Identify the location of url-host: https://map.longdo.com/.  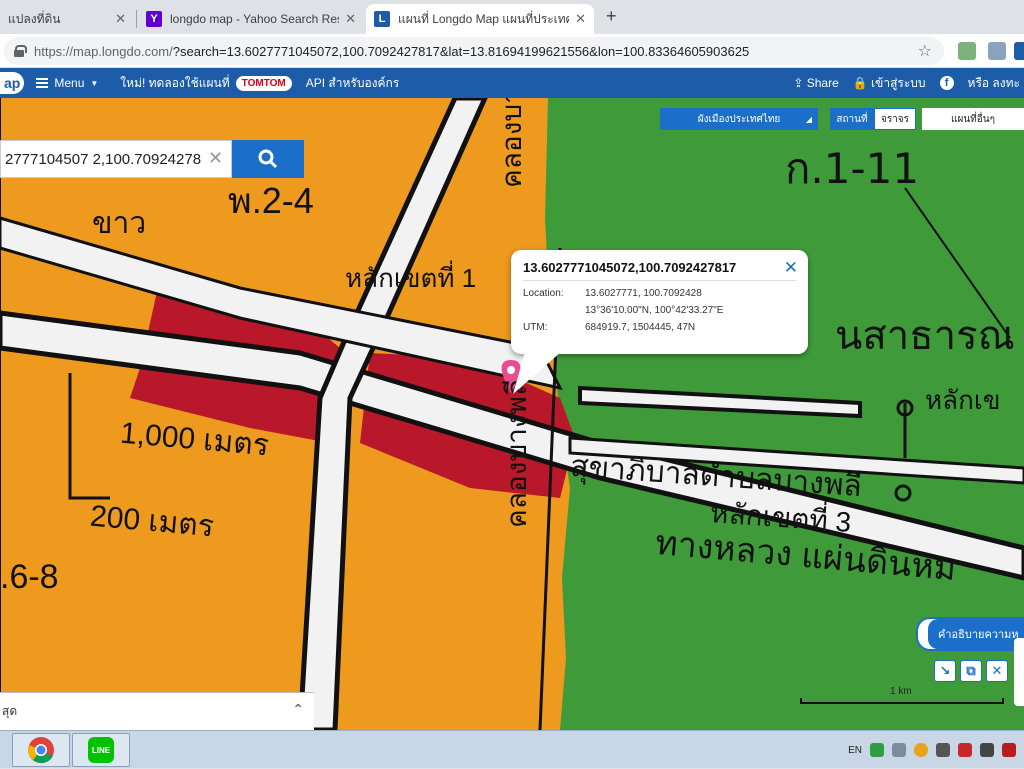
(103, 51).